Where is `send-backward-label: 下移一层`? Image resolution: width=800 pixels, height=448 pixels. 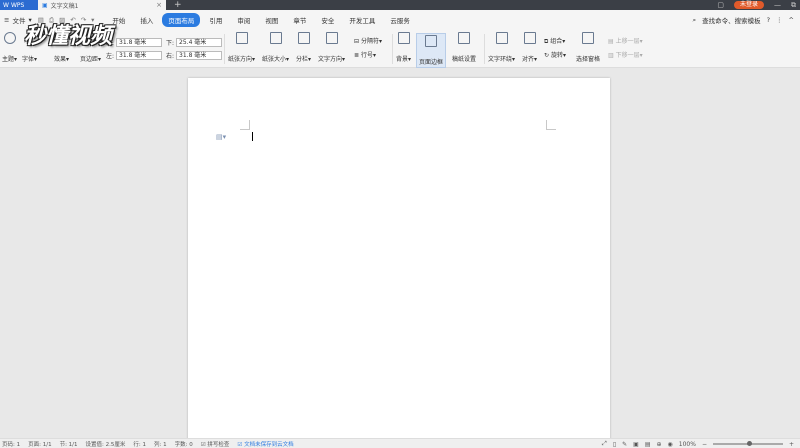
send-backward-label: 下移一层 is located at coordinates (627, 55).